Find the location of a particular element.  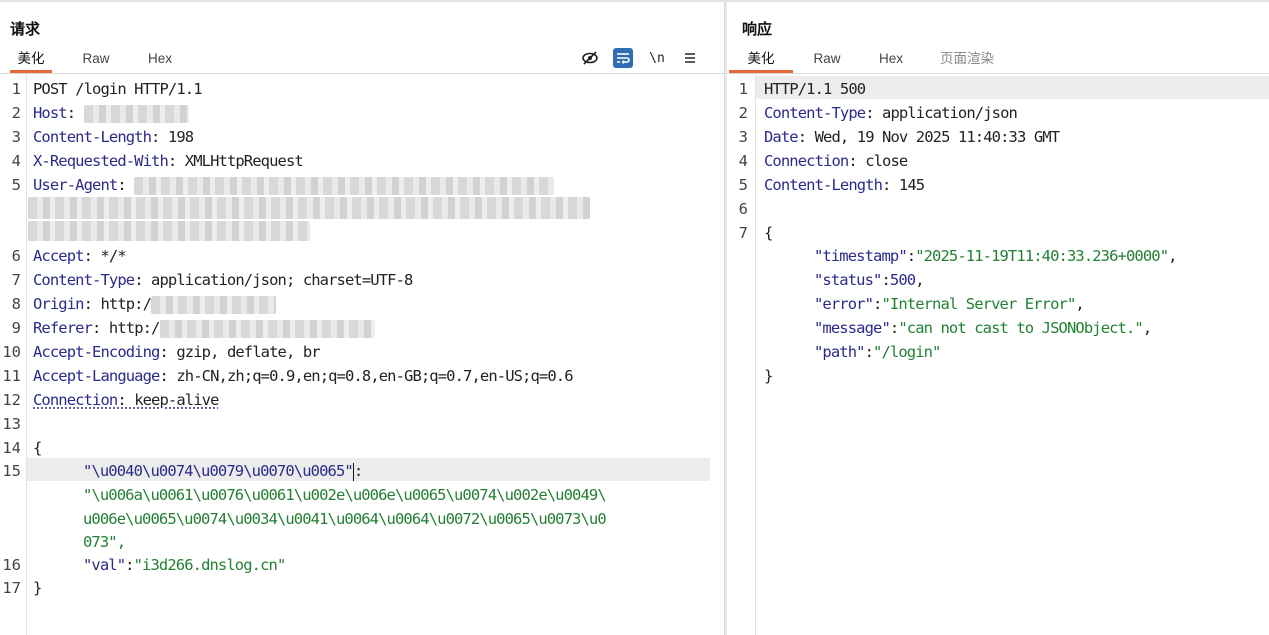

code-line: 2 Host: is located at coordinates (362, 113).